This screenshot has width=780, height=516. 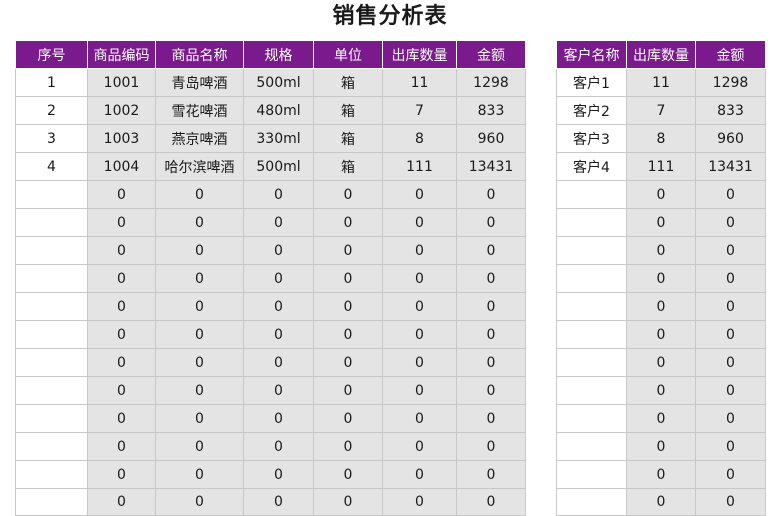 I want to click on sales-table-cell: 1, so click(x=51, y=82).